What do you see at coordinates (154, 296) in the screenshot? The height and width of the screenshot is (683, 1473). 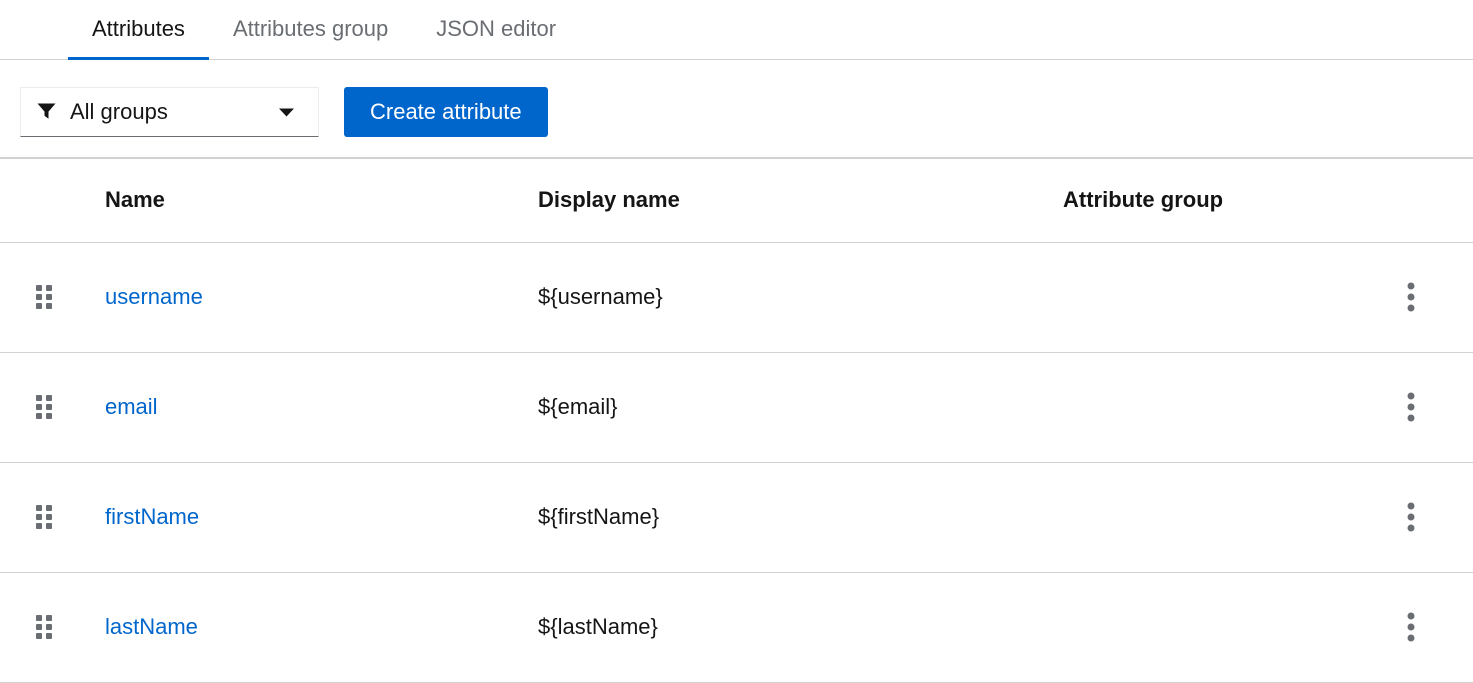 I see `attribute-name-link: username` at bounding box center [154, 296].